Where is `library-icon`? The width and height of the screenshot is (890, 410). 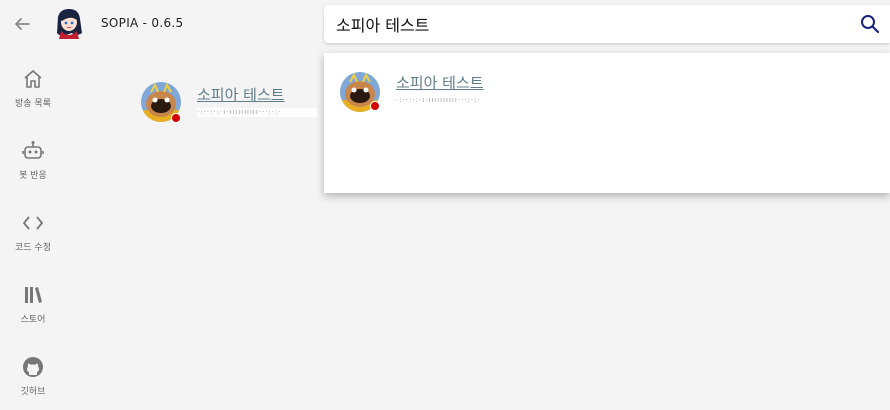 library-icon is located at coordinates (33, 295).